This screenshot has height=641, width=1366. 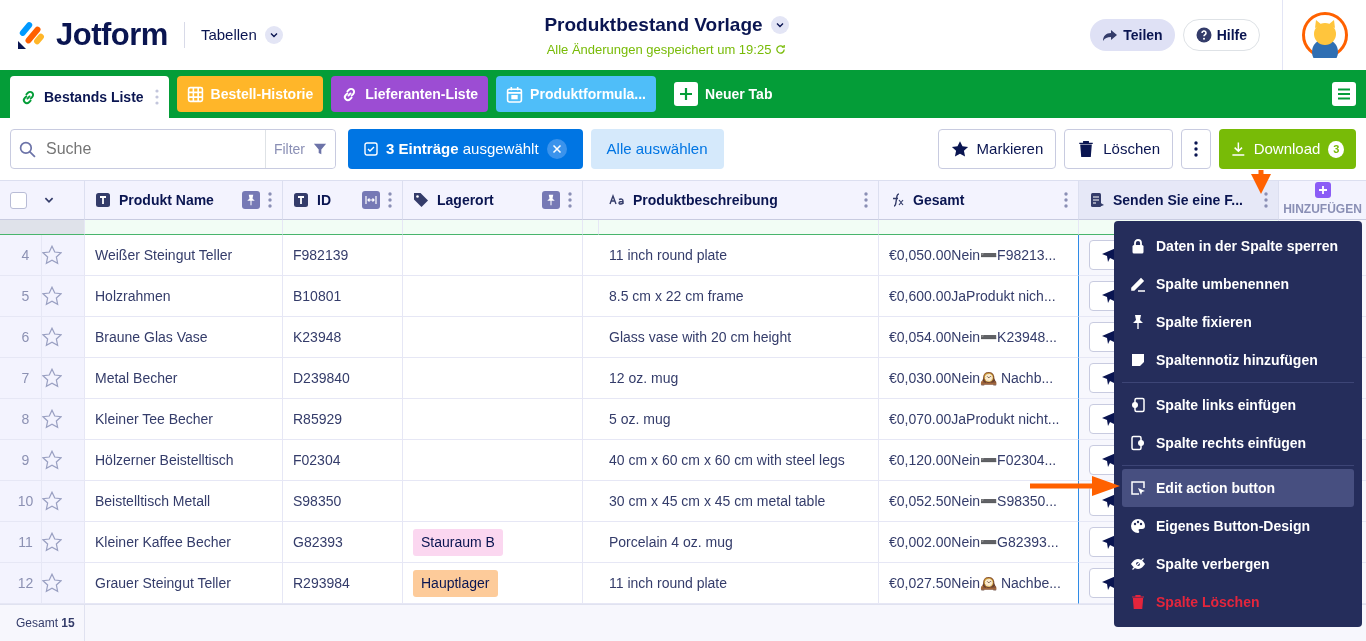 What do you see at coordinates (184, 542) in the screenshot?
I see `table-cell: Kleiner Kaffee Becher` at bounding box center [184, 542].